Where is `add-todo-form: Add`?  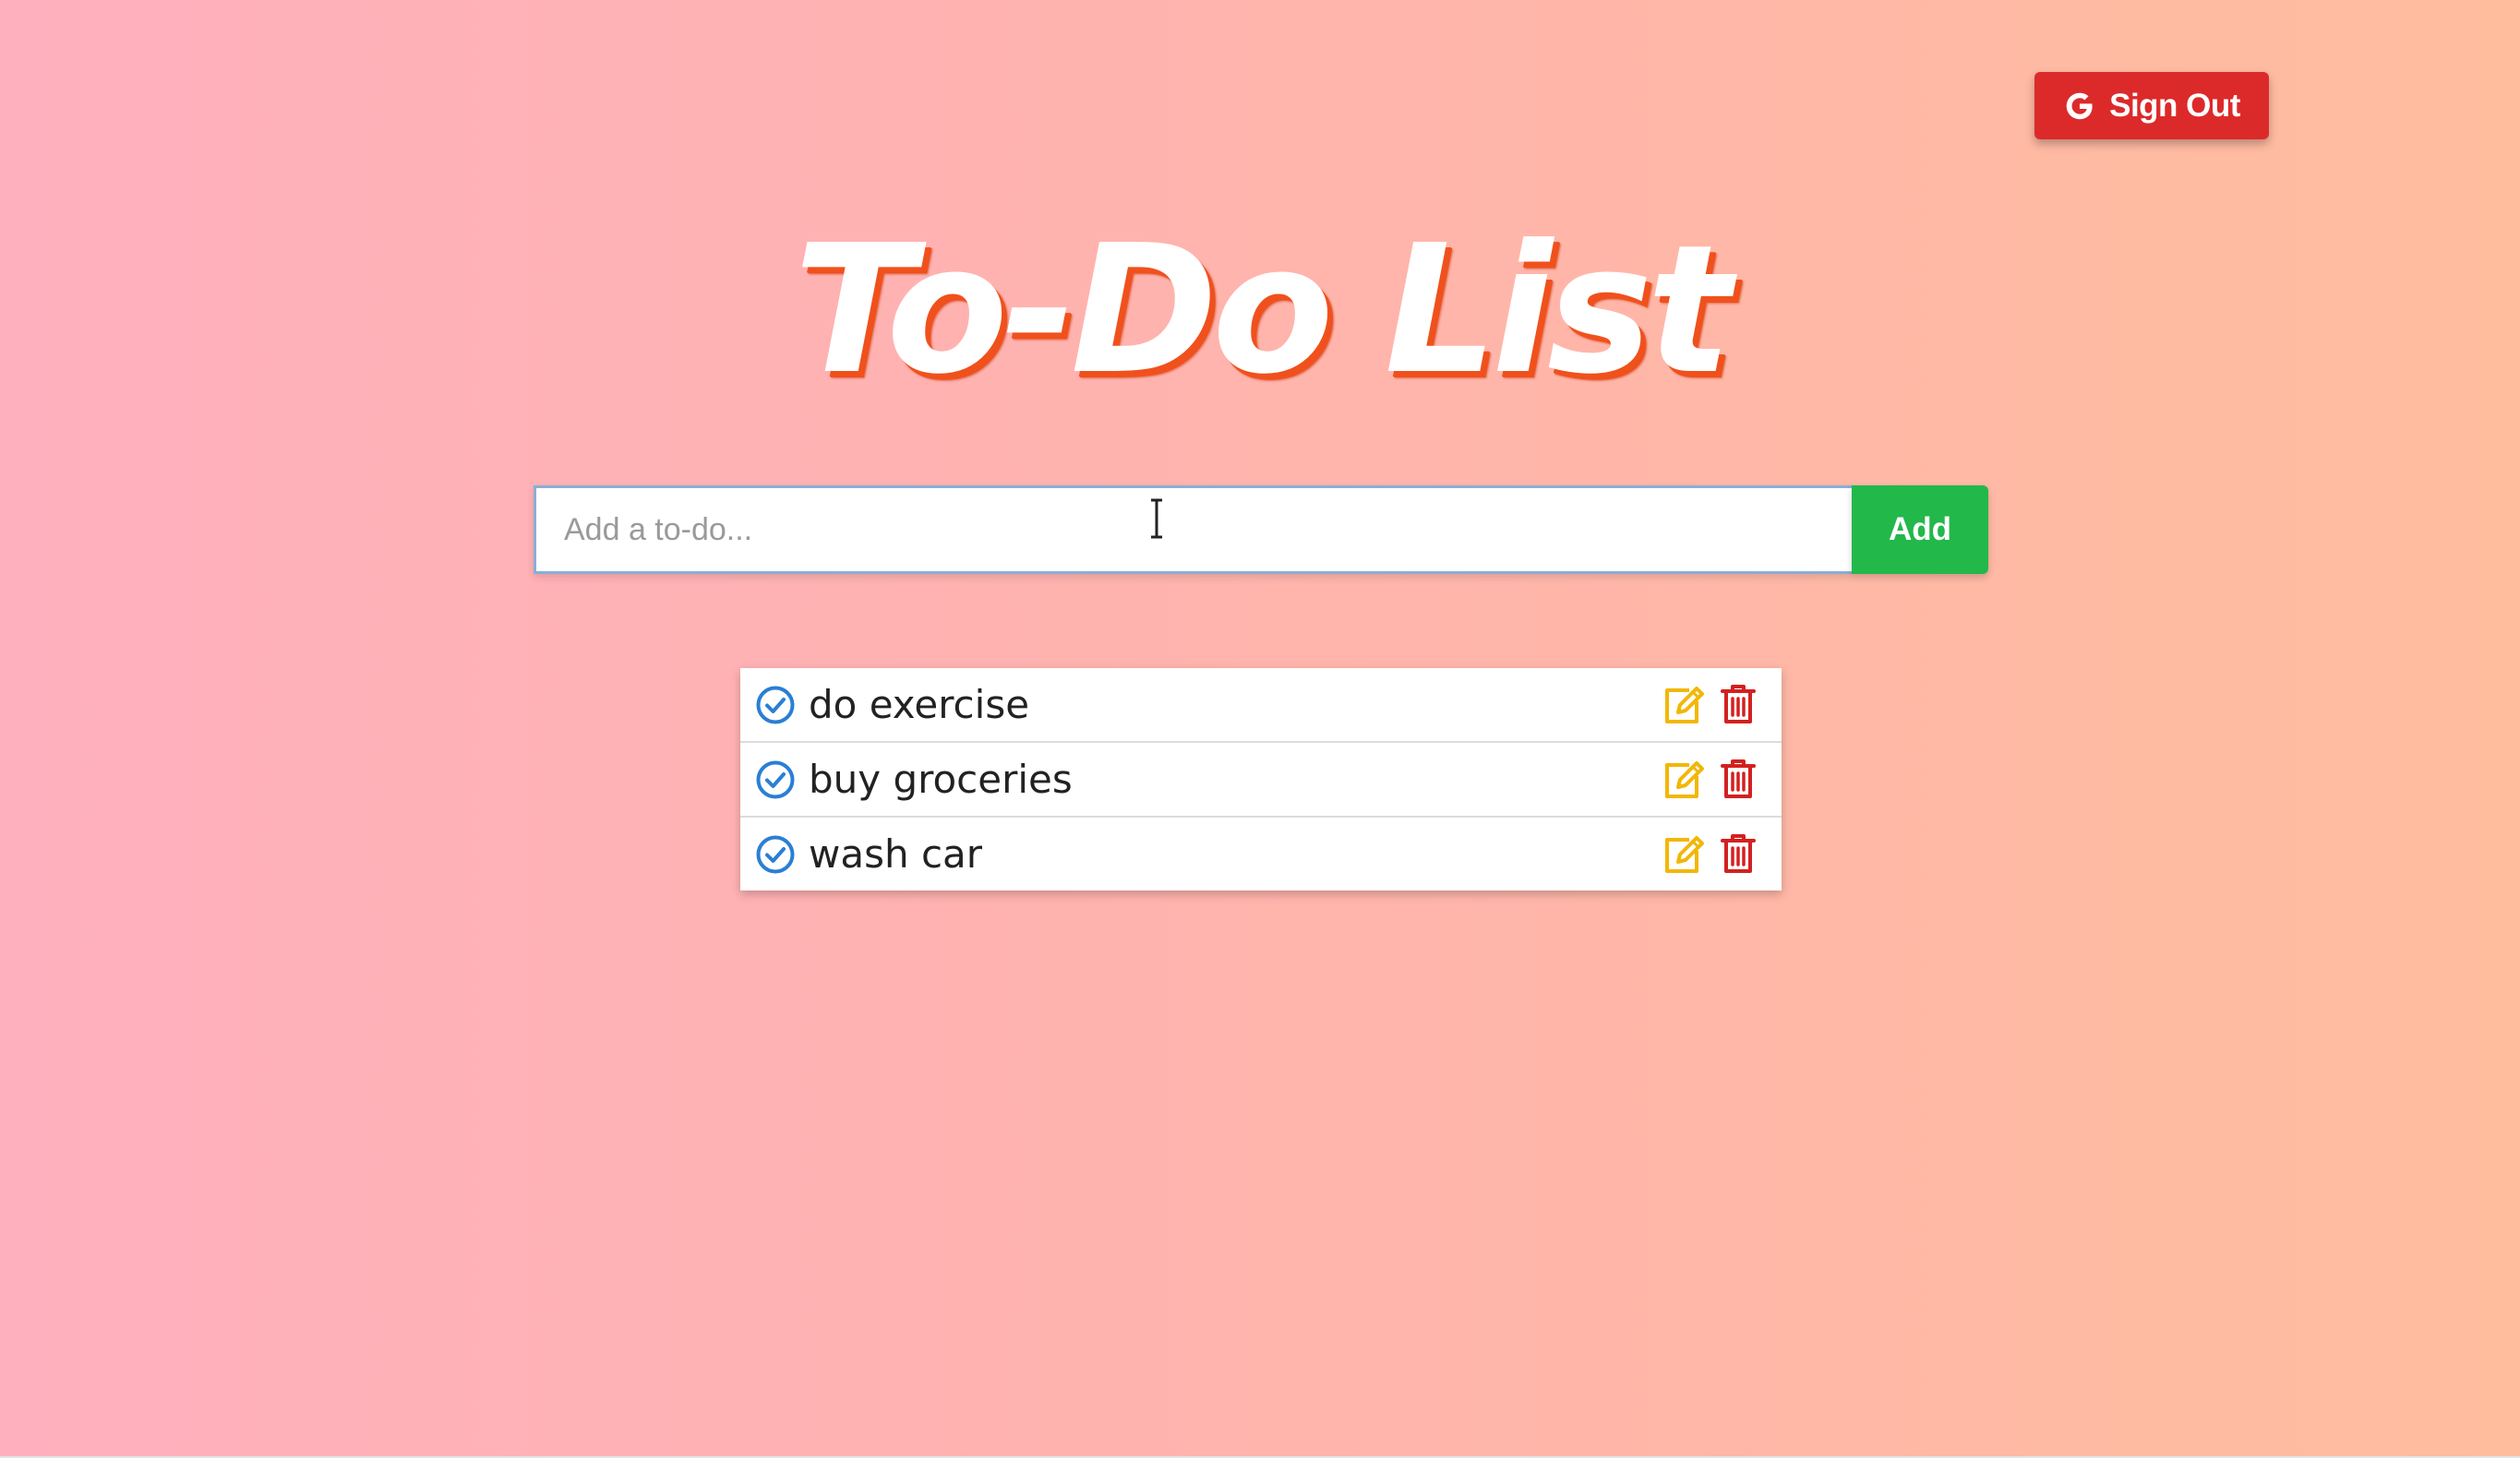 add-todo-form: Add is located at coordinates (1261, 529).